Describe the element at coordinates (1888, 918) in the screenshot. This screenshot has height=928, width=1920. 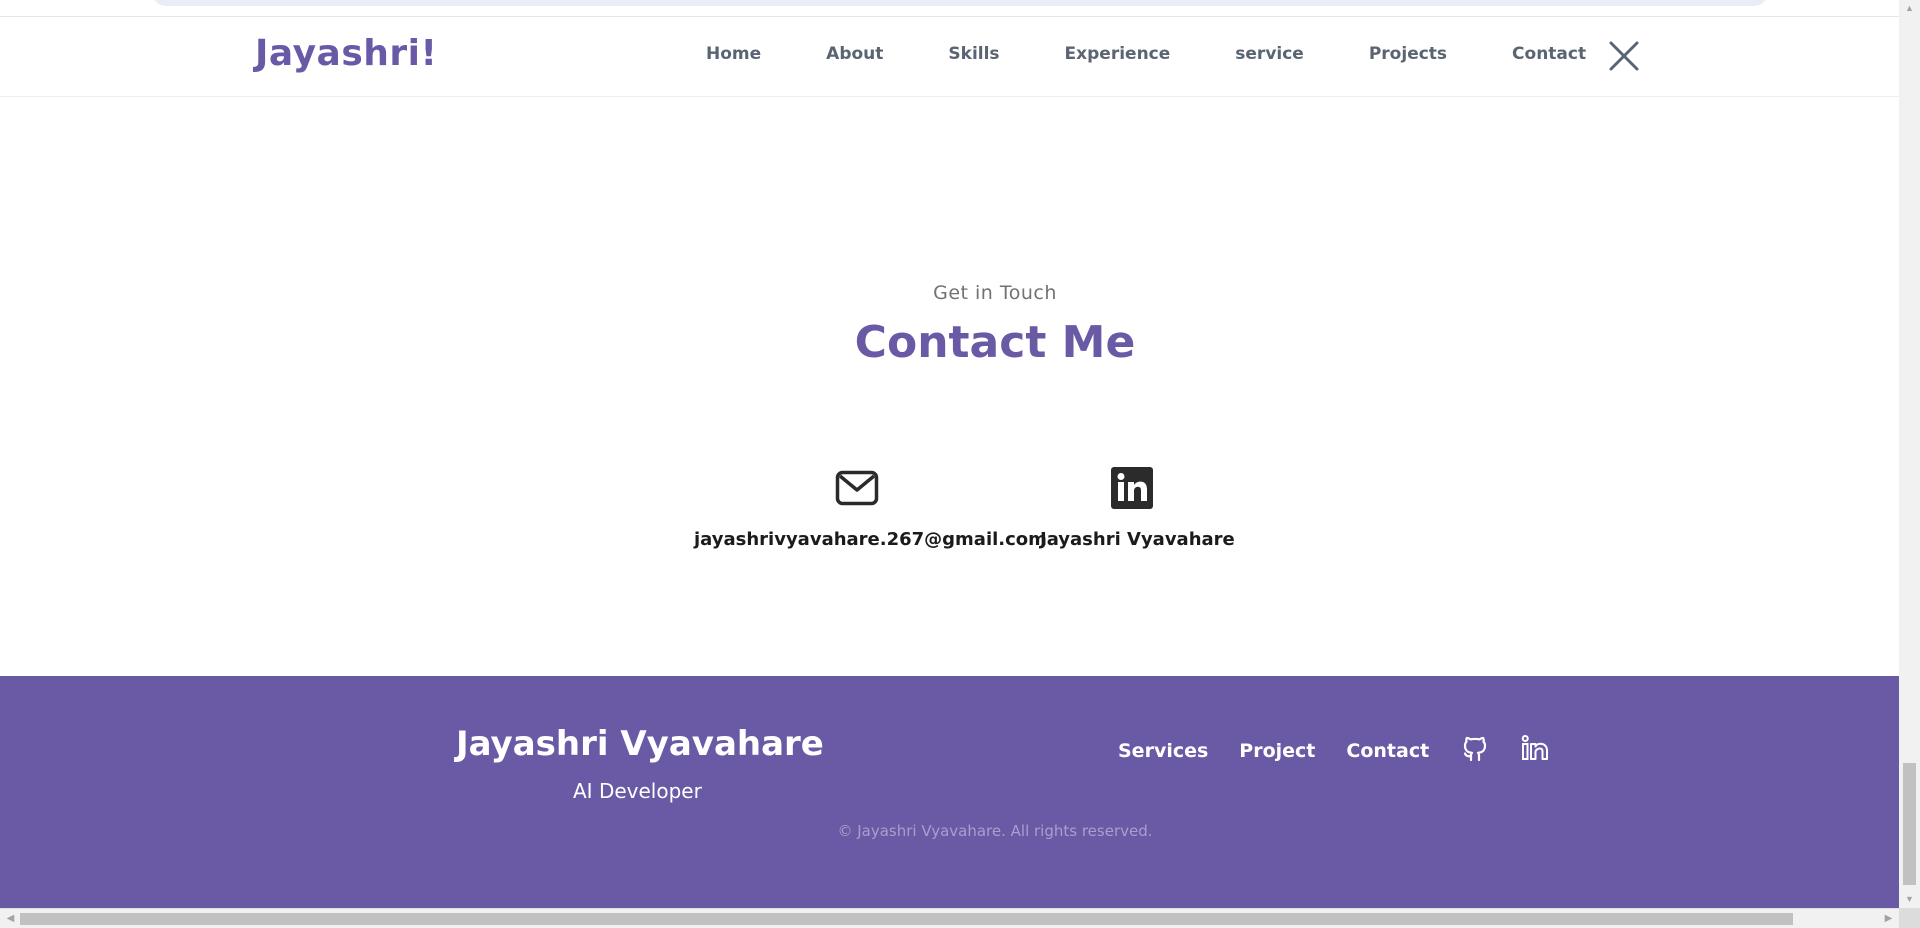
I see `scroll-right-icon: ▶` at that location.